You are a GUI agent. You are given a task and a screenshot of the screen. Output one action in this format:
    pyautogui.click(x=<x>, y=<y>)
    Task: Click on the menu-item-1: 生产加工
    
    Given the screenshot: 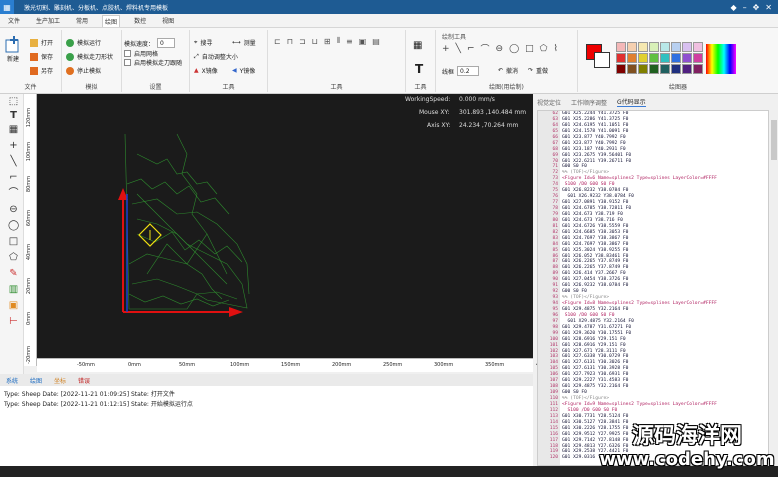 What is the action you would take?
    pyautogui.click(x=48, y=20)
    